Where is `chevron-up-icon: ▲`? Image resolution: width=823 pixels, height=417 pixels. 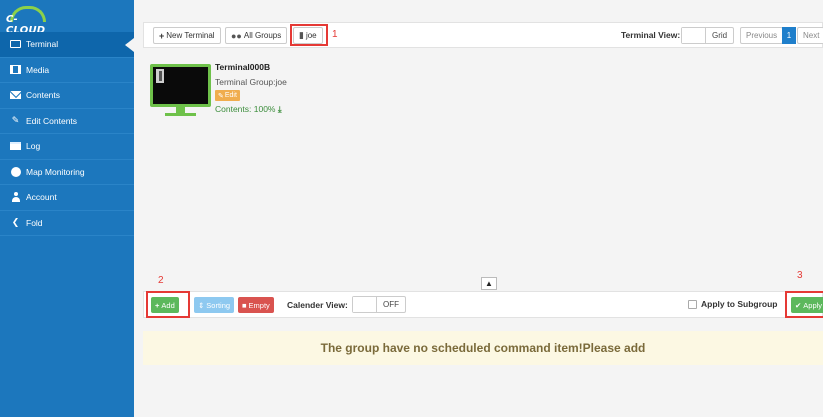
chevron-up-icon: ▲ is located at coordinates (489, 283).